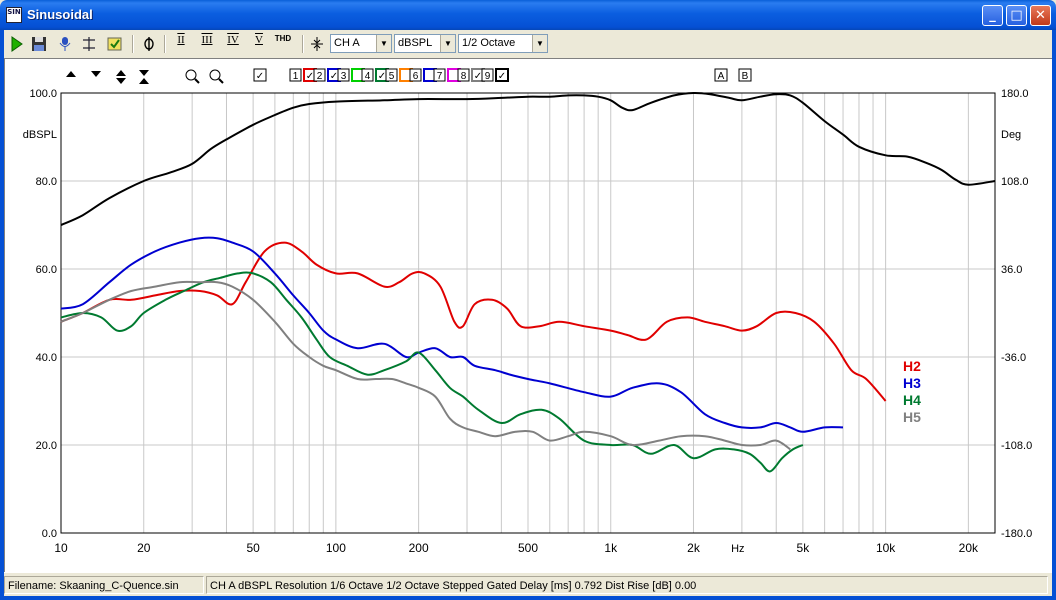 The height and width of the screenshot is (600, 1056). I want to click on legend-h2: H2, so click(912, 366).